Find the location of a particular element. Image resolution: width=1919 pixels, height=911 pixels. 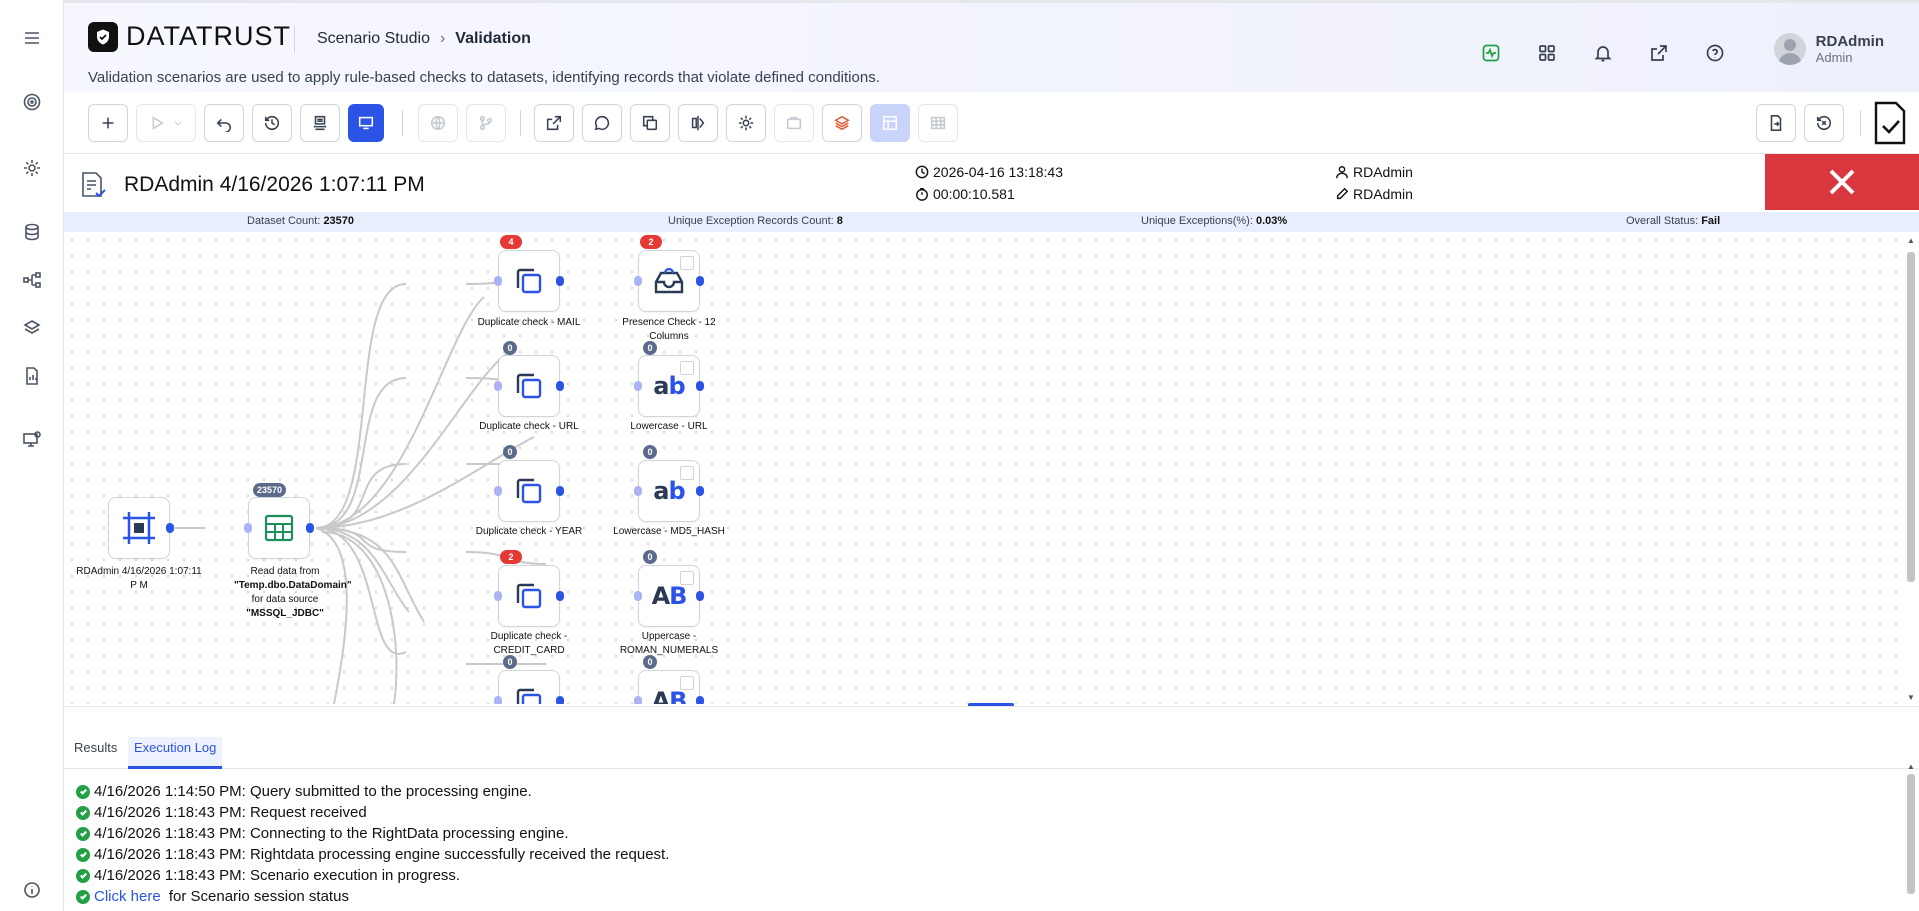

tab-execution-log: Execution Log is located at coordinates (175, 753).